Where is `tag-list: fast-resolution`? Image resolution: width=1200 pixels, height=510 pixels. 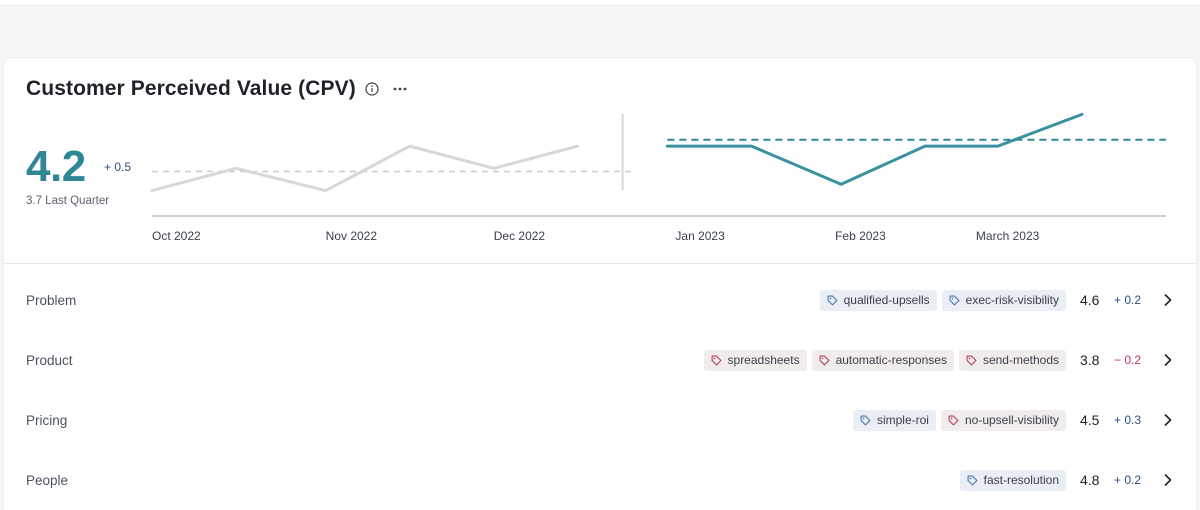 tag-list: fast-resolution is located at coordinates (1012, 480).